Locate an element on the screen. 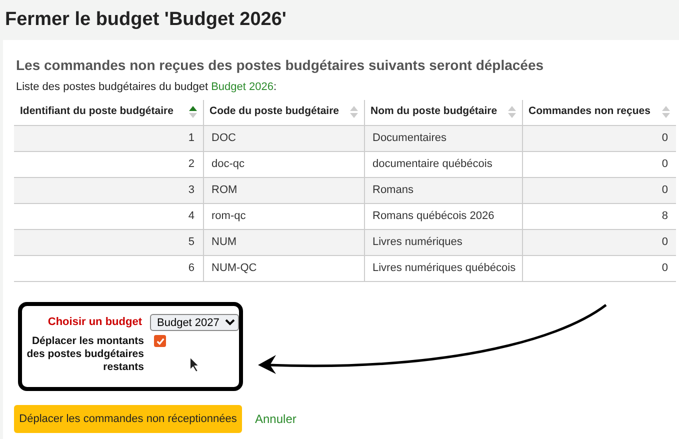  table-cell: 6 is located at coordinates (108, 269).